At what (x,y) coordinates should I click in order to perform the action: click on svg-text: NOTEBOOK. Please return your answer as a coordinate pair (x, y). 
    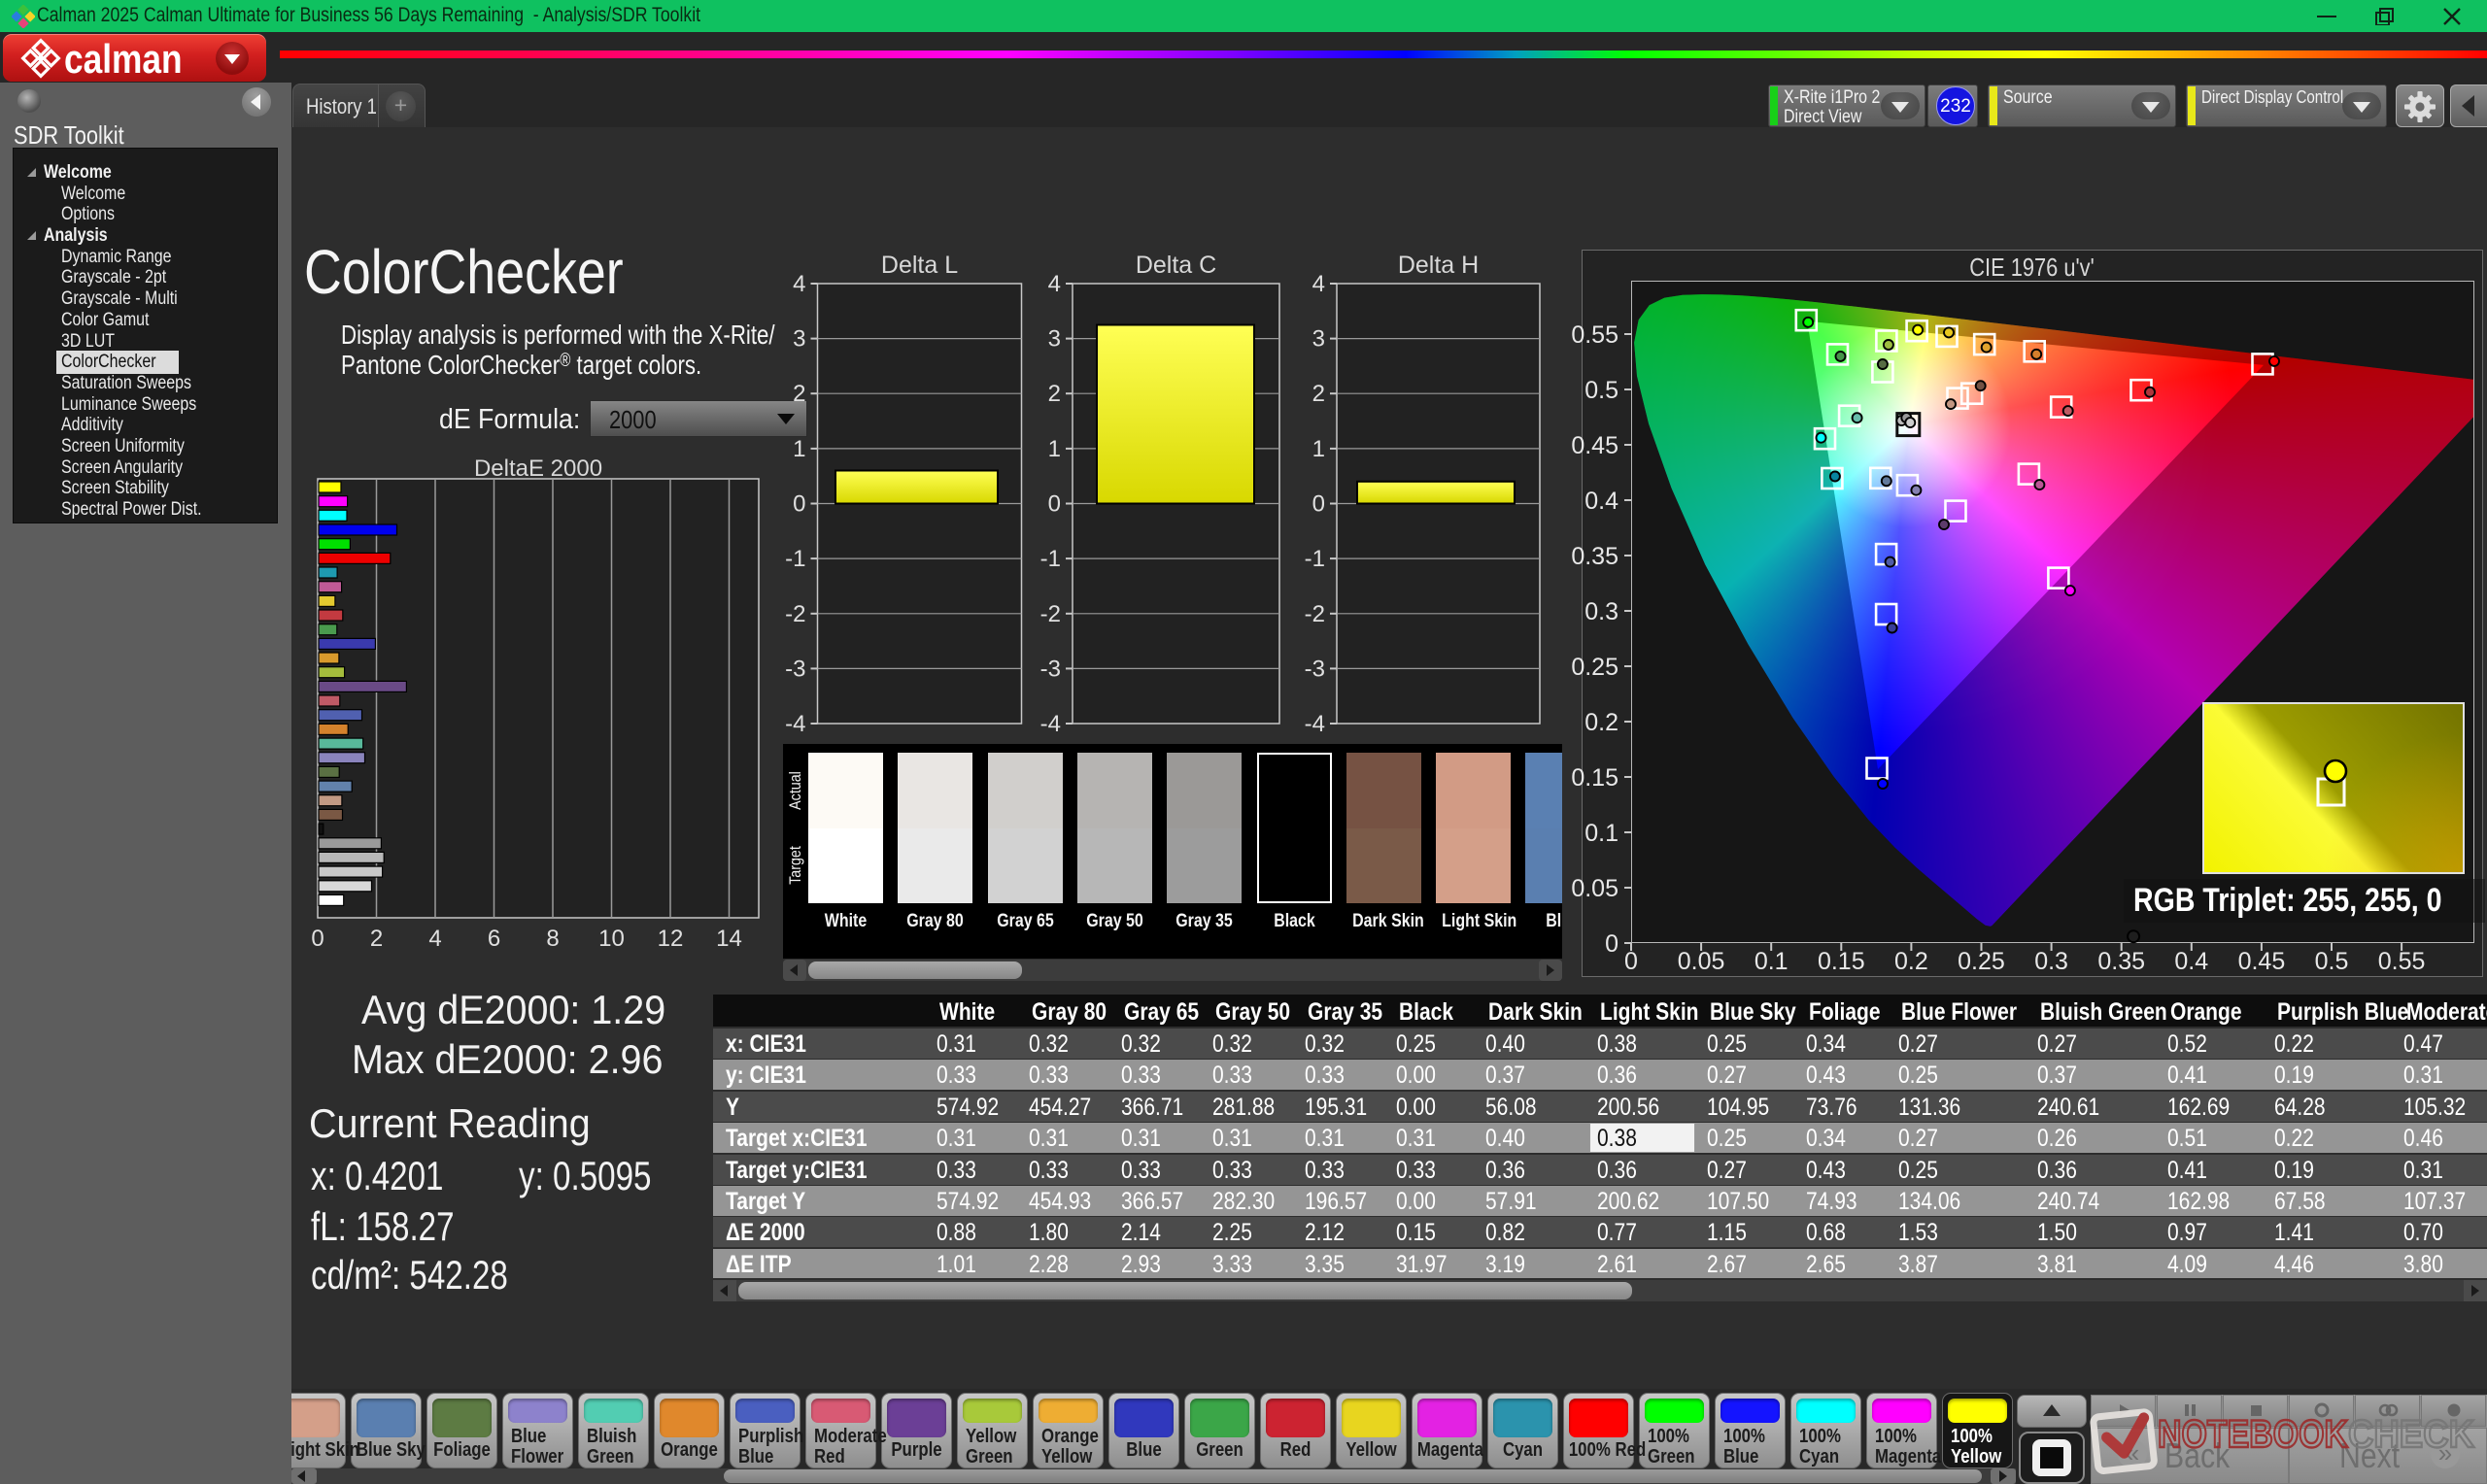
    Looking at the image, I should click on (2253, 1434).